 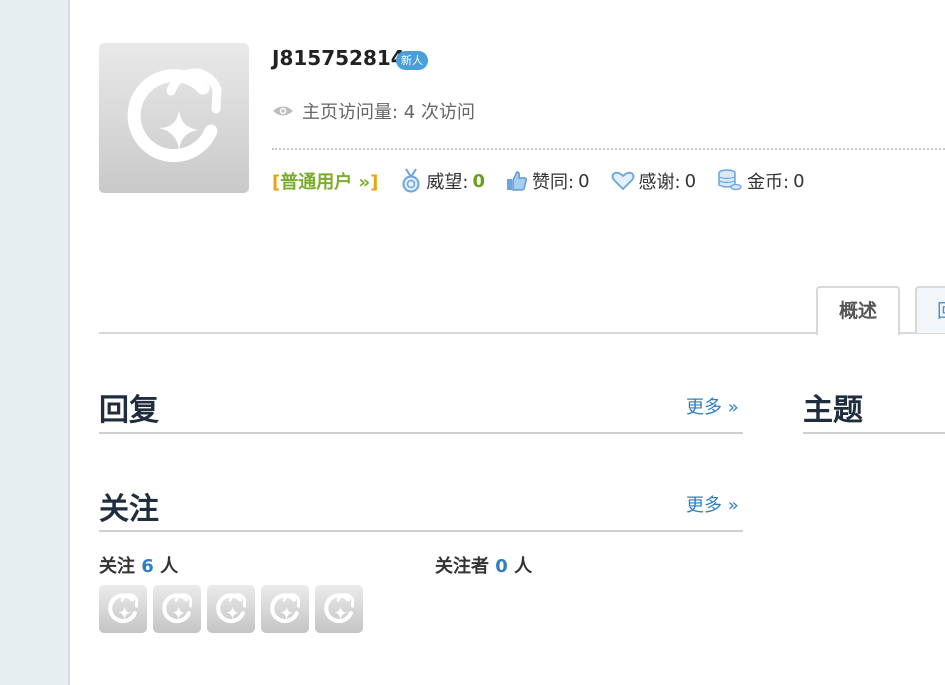 I want to click on likes-value: 0, so click(x=584, y=181).